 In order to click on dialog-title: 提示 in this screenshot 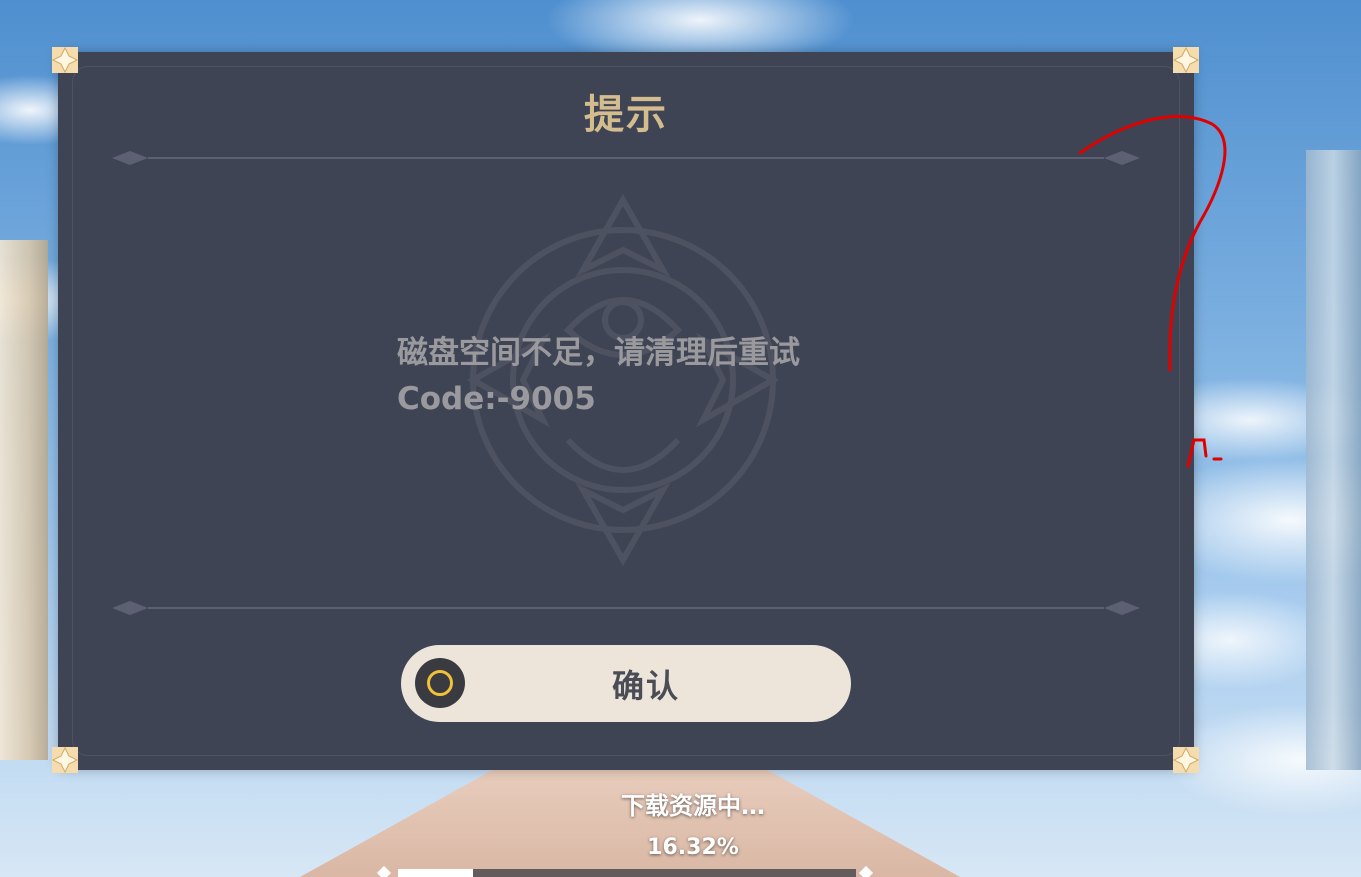, I will do `click(626, 115)`.